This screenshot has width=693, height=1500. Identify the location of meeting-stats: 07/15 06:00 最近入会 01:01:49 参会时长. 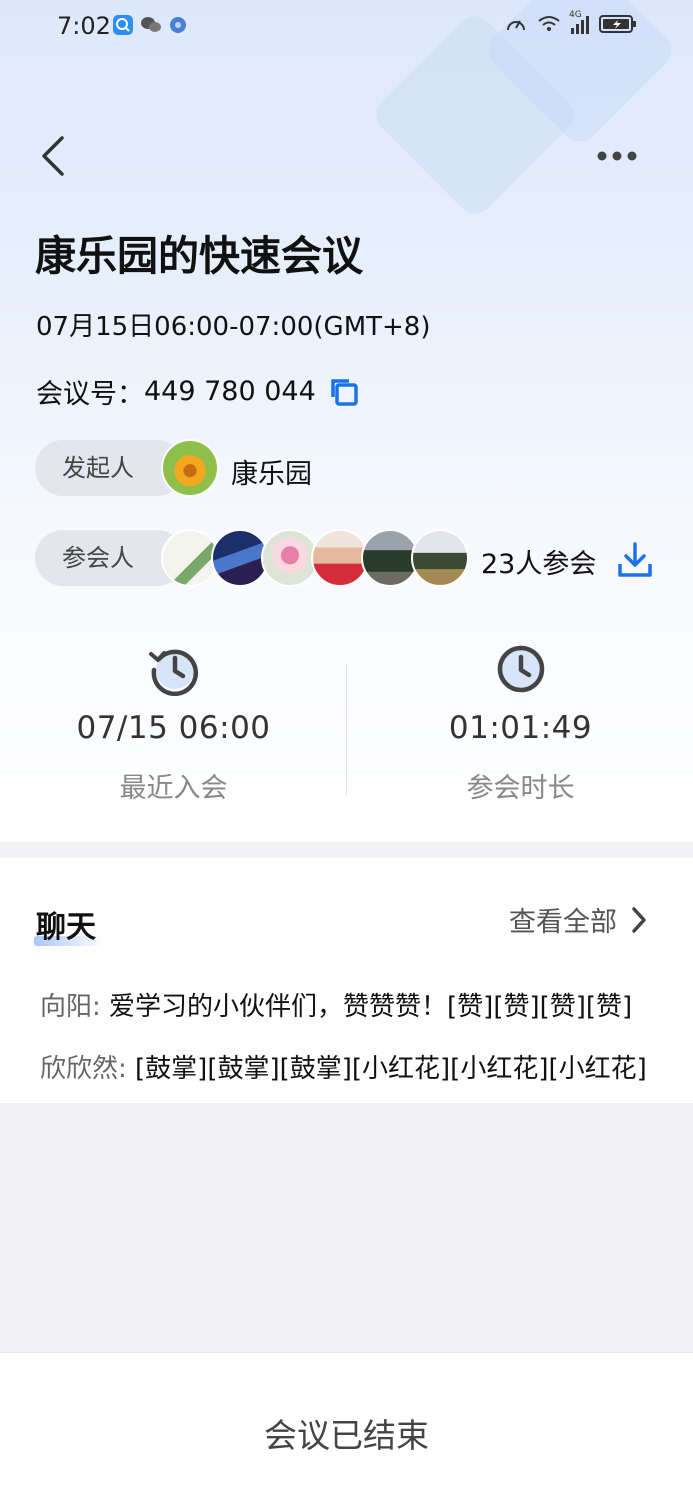
(346, 730).